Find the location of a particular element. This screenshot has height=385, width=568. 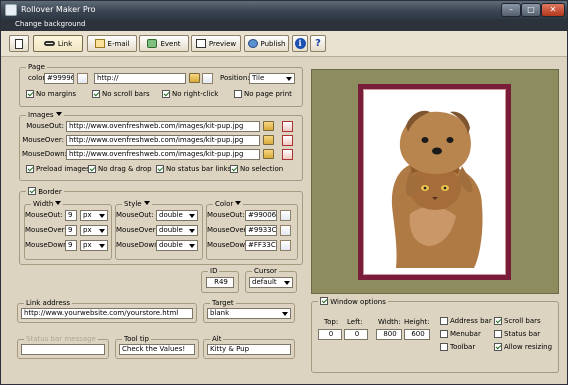

target-select: blank is located at coordinates (249, 313).